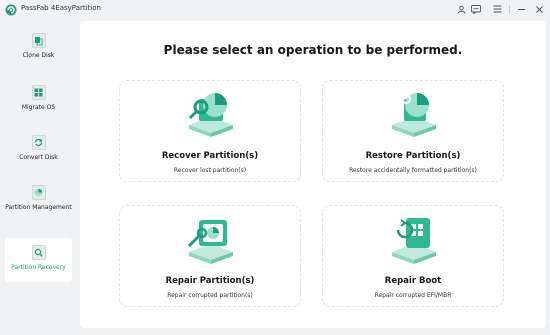 This screenshot has height=335, width=550. I want to click on close-icon, so click(539, 9).